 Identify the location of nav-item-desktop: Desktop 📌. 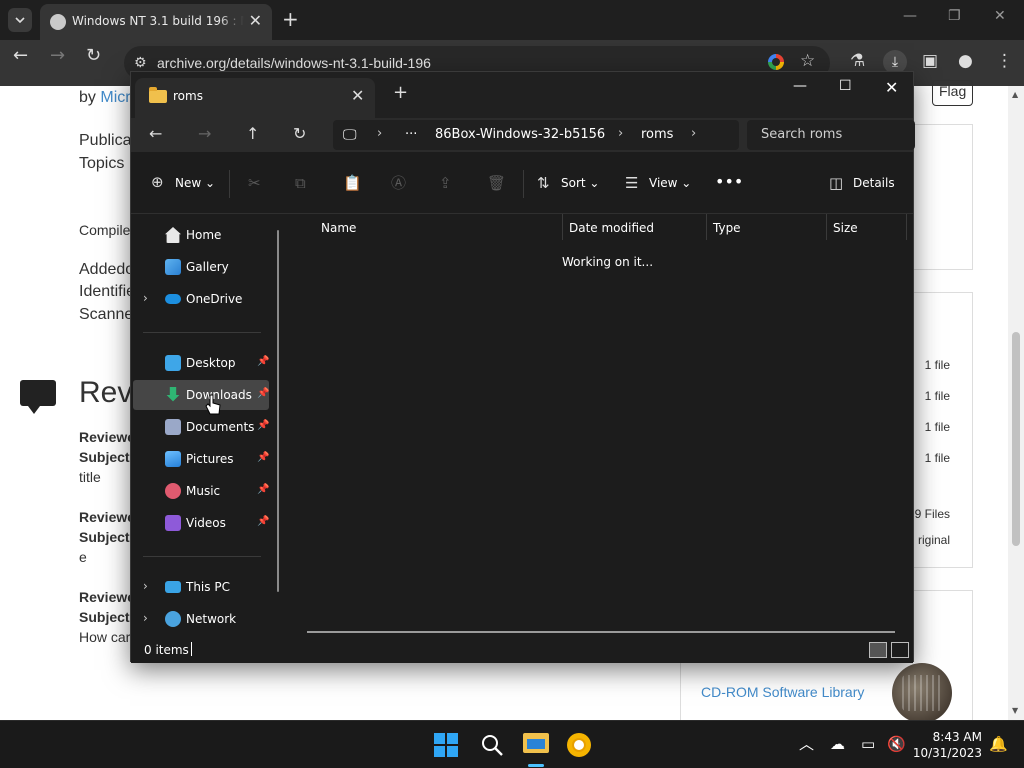
(201, 363).